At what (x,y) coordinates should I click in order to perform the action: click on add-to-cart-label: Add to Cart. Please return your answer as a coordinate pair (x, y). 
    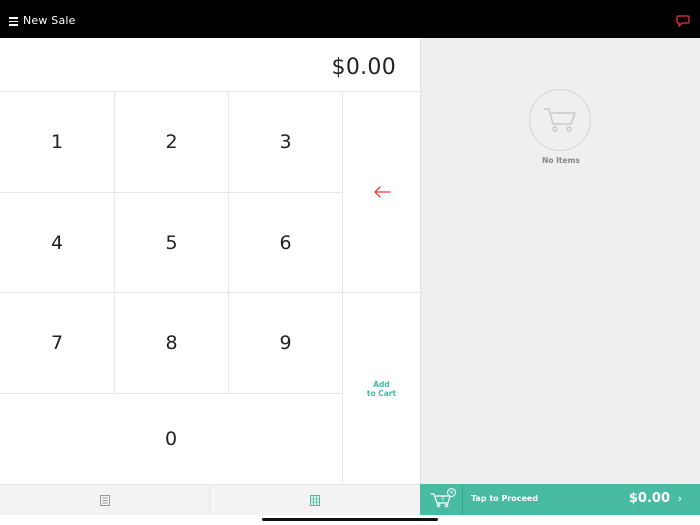
    Looking at the image, I should click on (381, 388).